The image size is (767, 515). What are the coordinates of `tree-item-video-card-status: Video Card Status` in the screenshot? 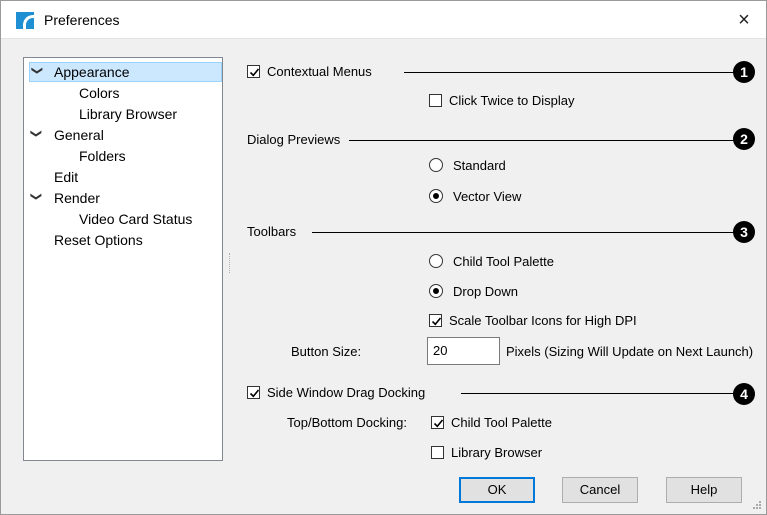 It's located at (135, 219).